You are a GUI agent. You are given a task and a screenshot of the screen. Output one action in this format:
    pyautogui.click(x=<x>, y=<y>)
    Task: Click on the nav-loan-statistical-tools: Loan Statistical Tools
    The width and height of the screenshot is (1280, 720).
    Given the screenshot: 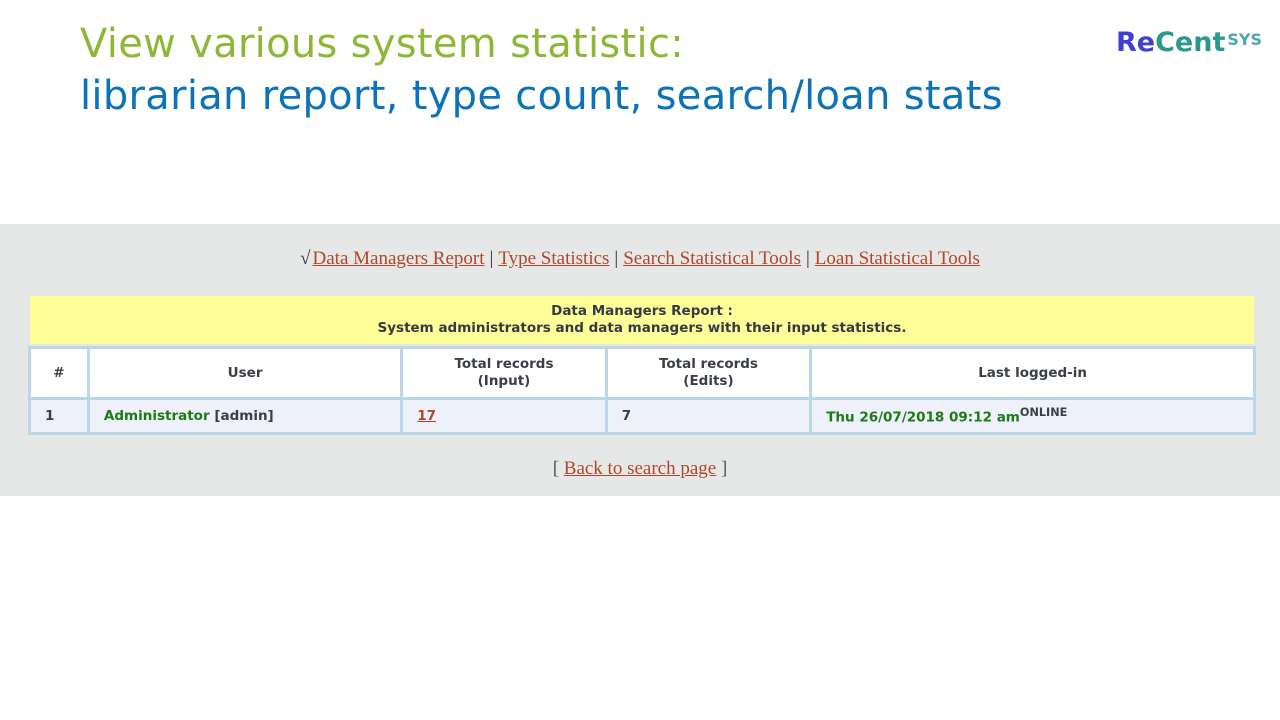 What is the action you would take?
    pyautogui.click(x=897, y=258)
    